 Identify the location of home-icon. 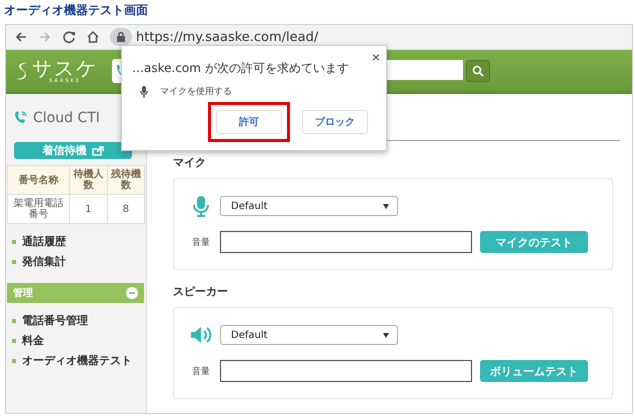
(93, 37).